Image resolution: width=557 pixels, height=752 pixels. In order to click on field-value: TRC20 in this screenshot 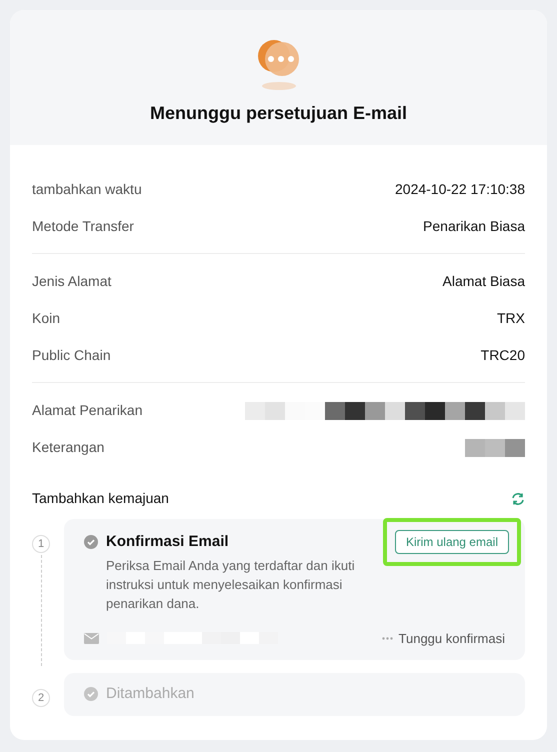, I will do `click(502, 355)`.